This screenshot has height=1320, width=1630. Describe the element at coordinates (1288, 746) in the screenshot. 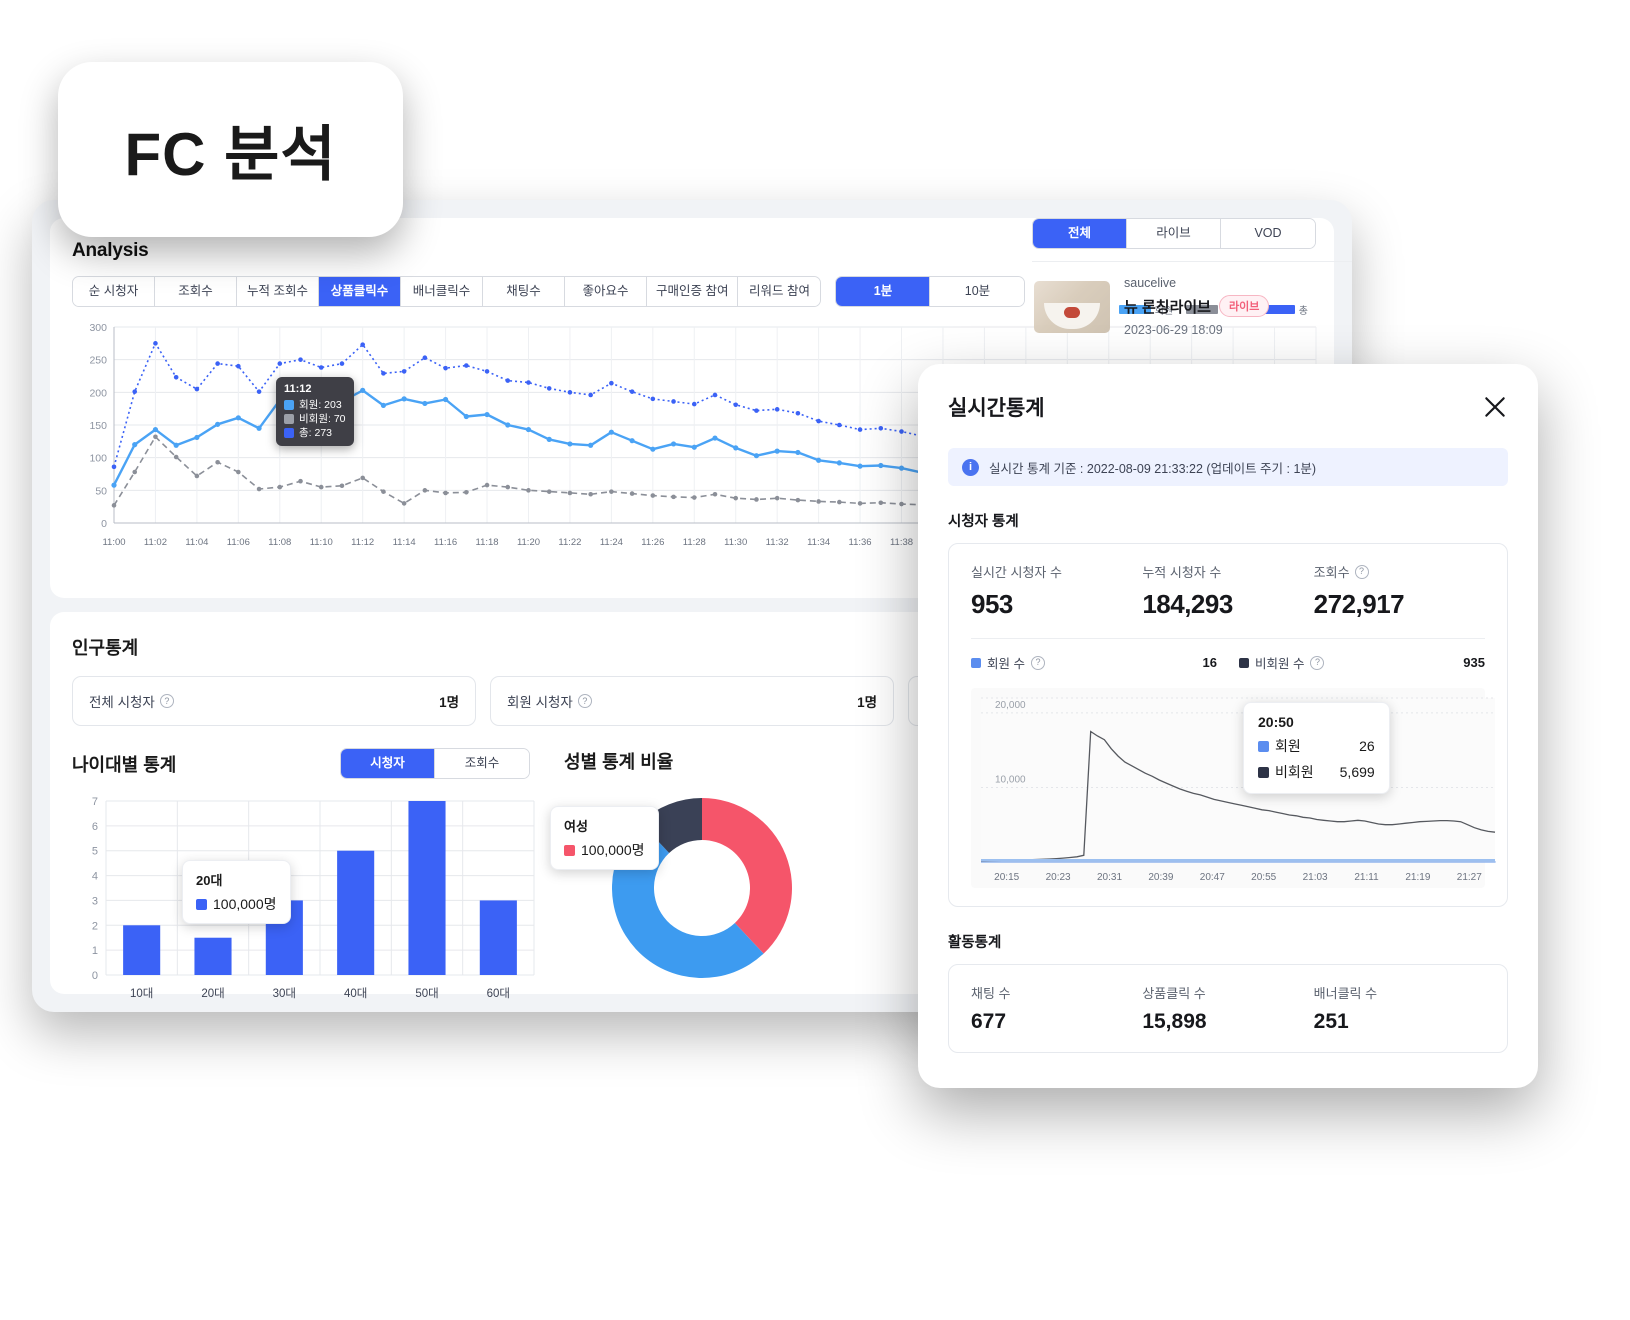

I see `realtime-tooltip-member-label: 회원` at that location.